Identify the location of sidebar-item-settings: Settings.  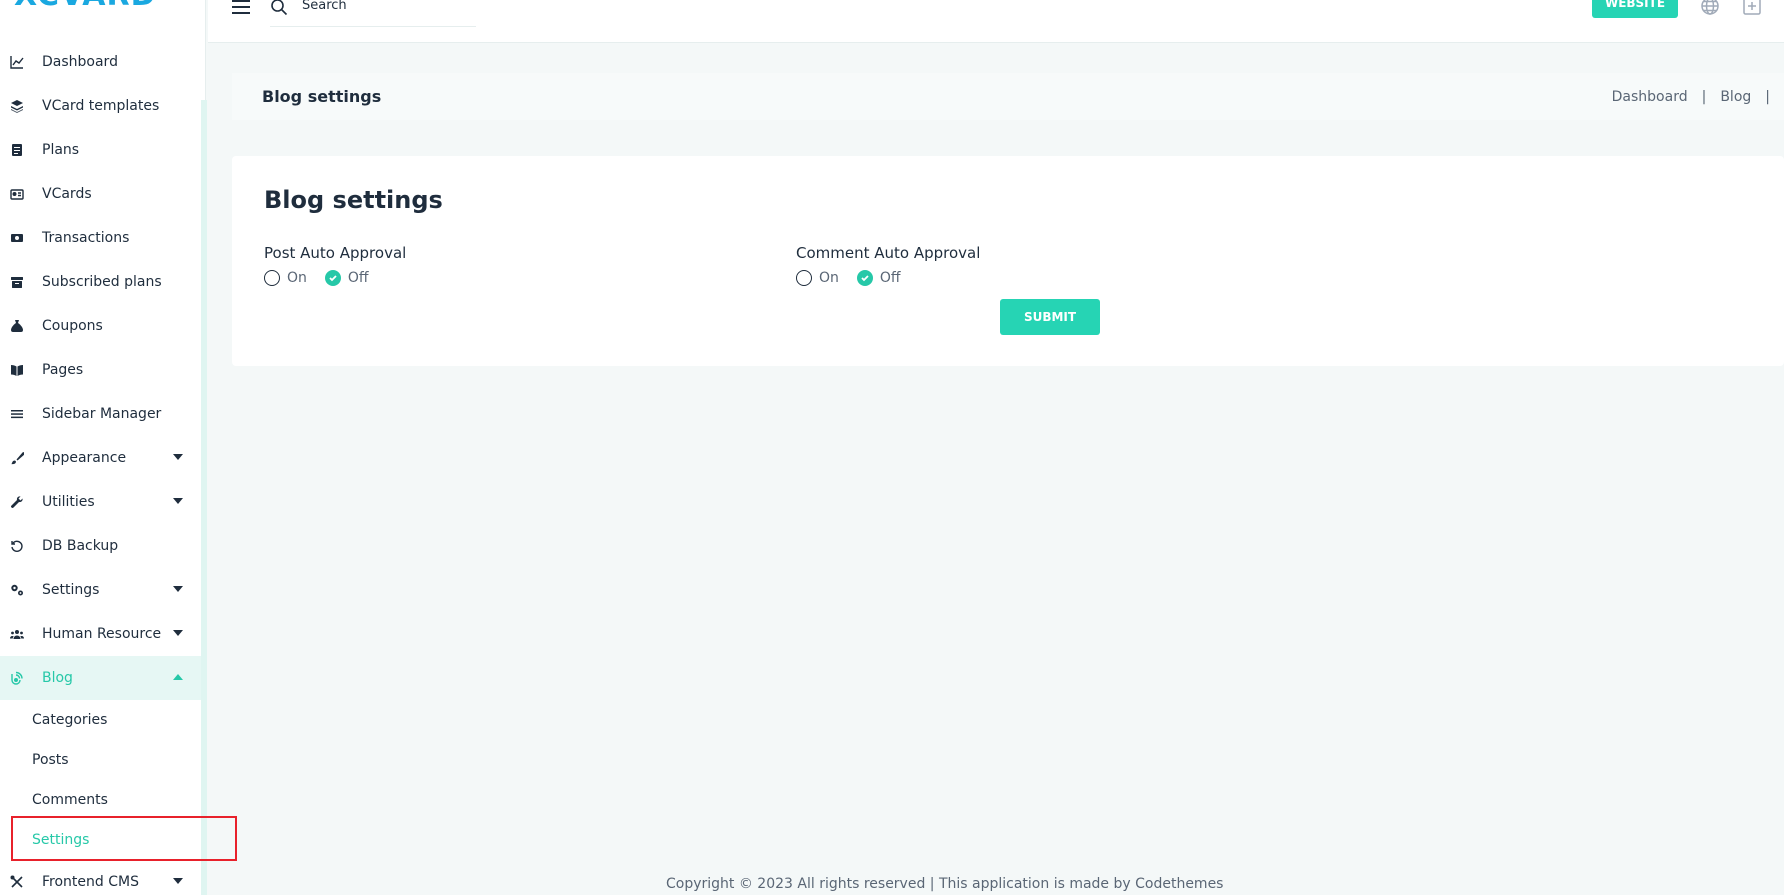
(100, 590).